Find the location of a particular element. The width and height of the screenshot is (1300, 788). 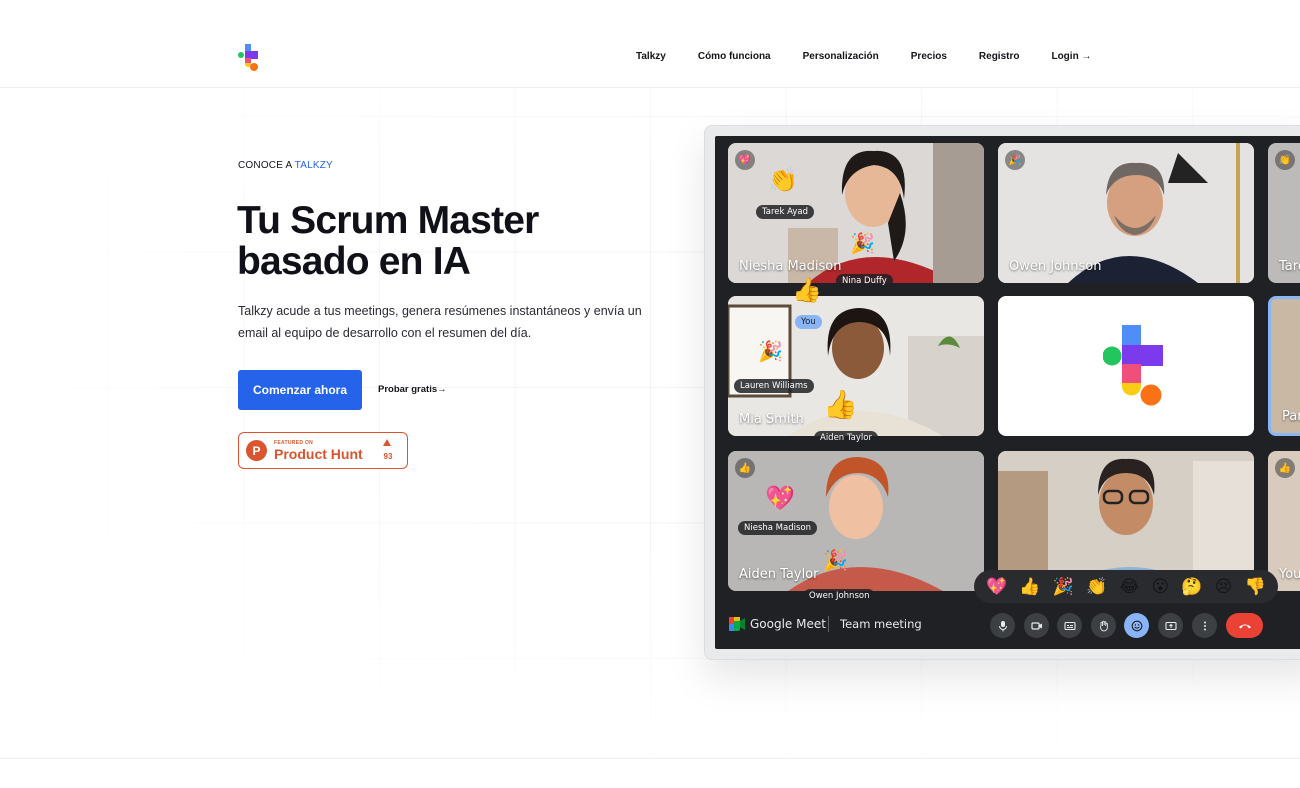

participant-name: Owen Johnson is located at coordinates (1055, 266).